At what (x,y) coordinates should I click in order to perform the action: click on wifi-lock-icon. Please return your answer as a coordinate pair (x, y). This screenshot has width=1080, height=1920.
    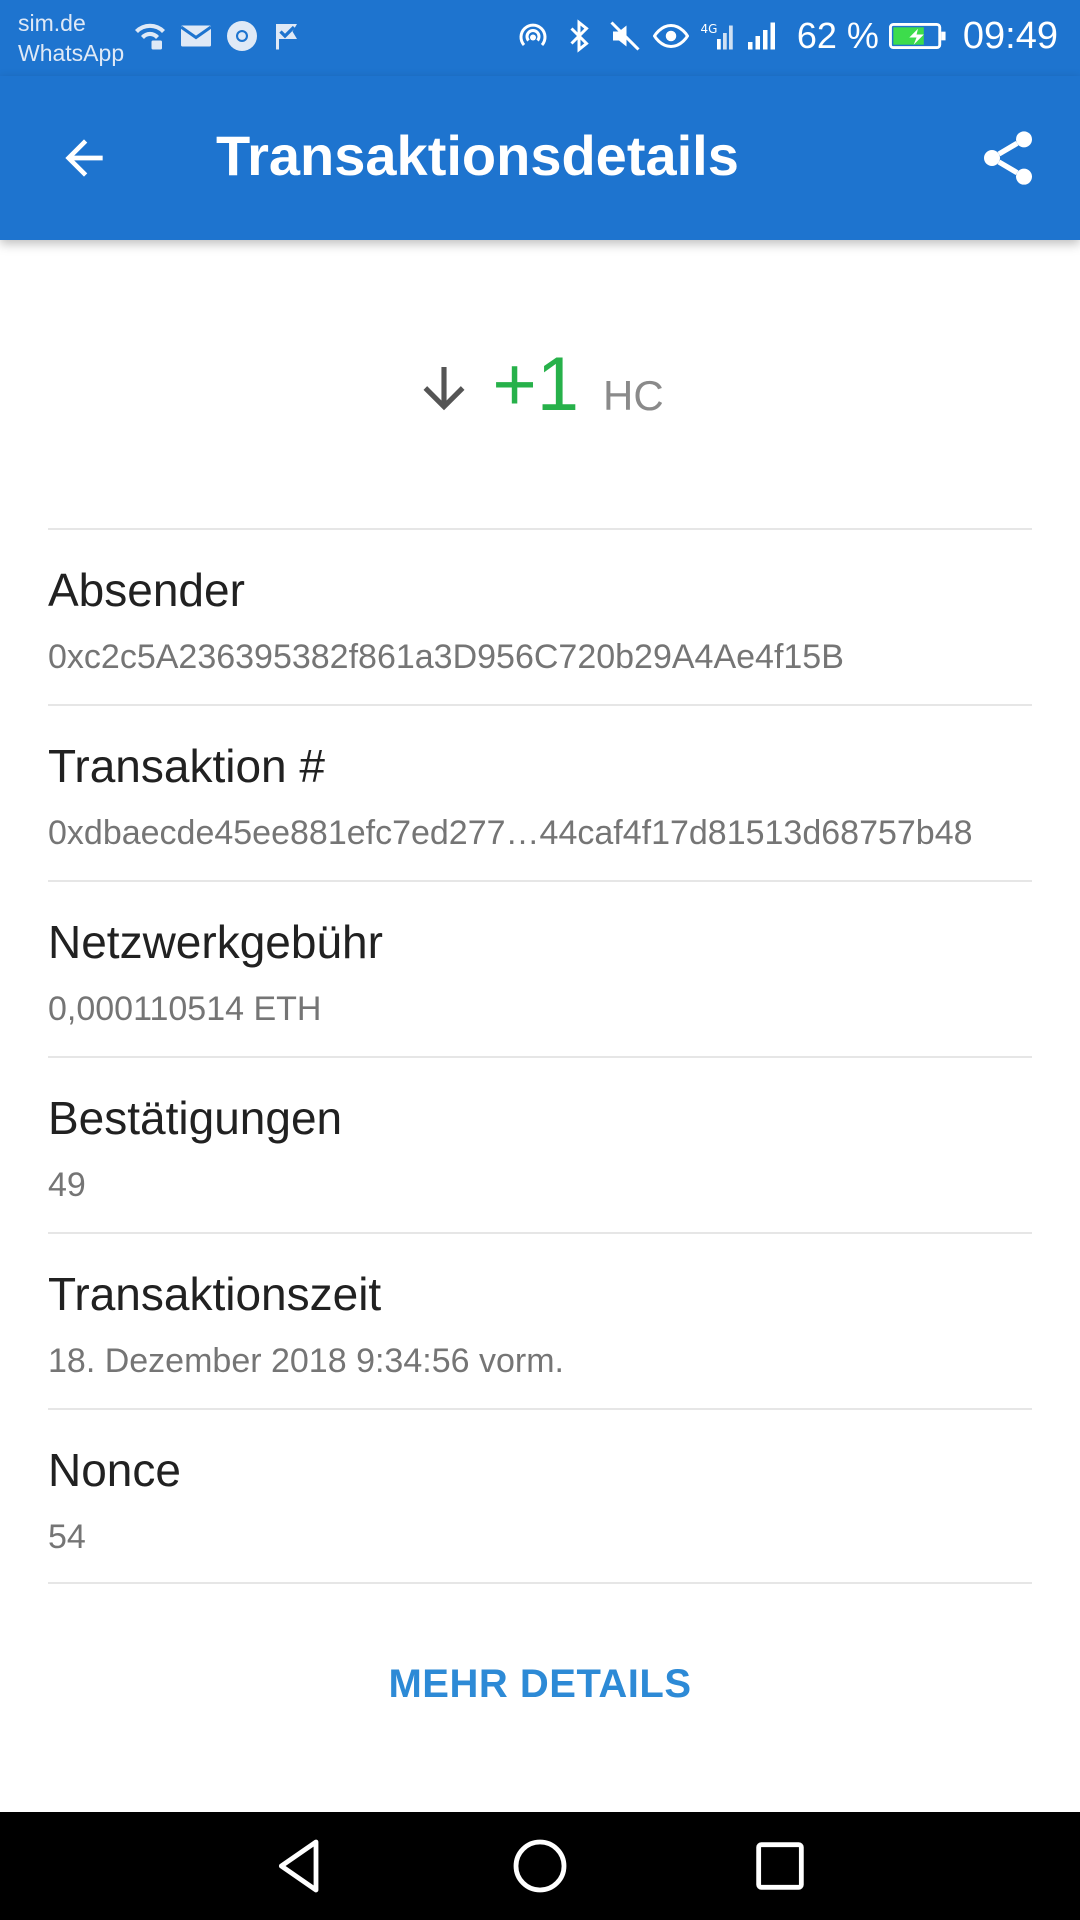
    Looking at the image, I should click on (150, 36).